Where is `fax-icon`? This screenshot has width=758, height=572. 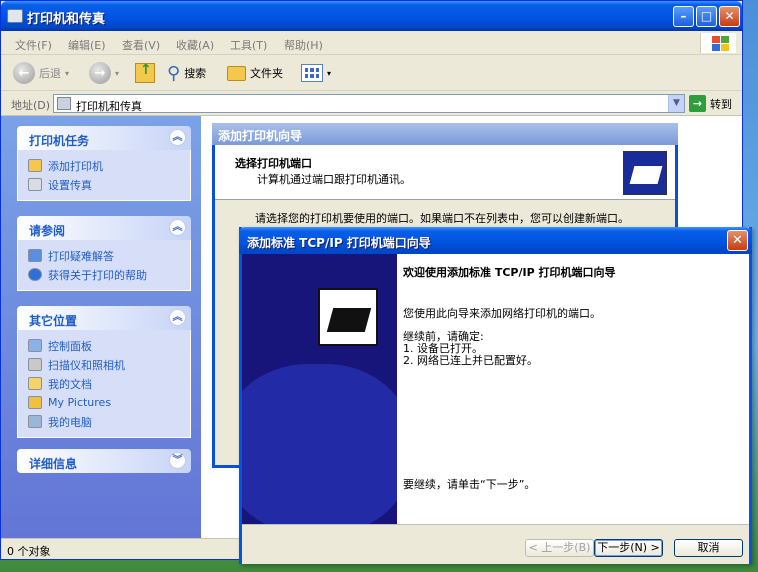
fax-icon is located at coordinates (35, 184).